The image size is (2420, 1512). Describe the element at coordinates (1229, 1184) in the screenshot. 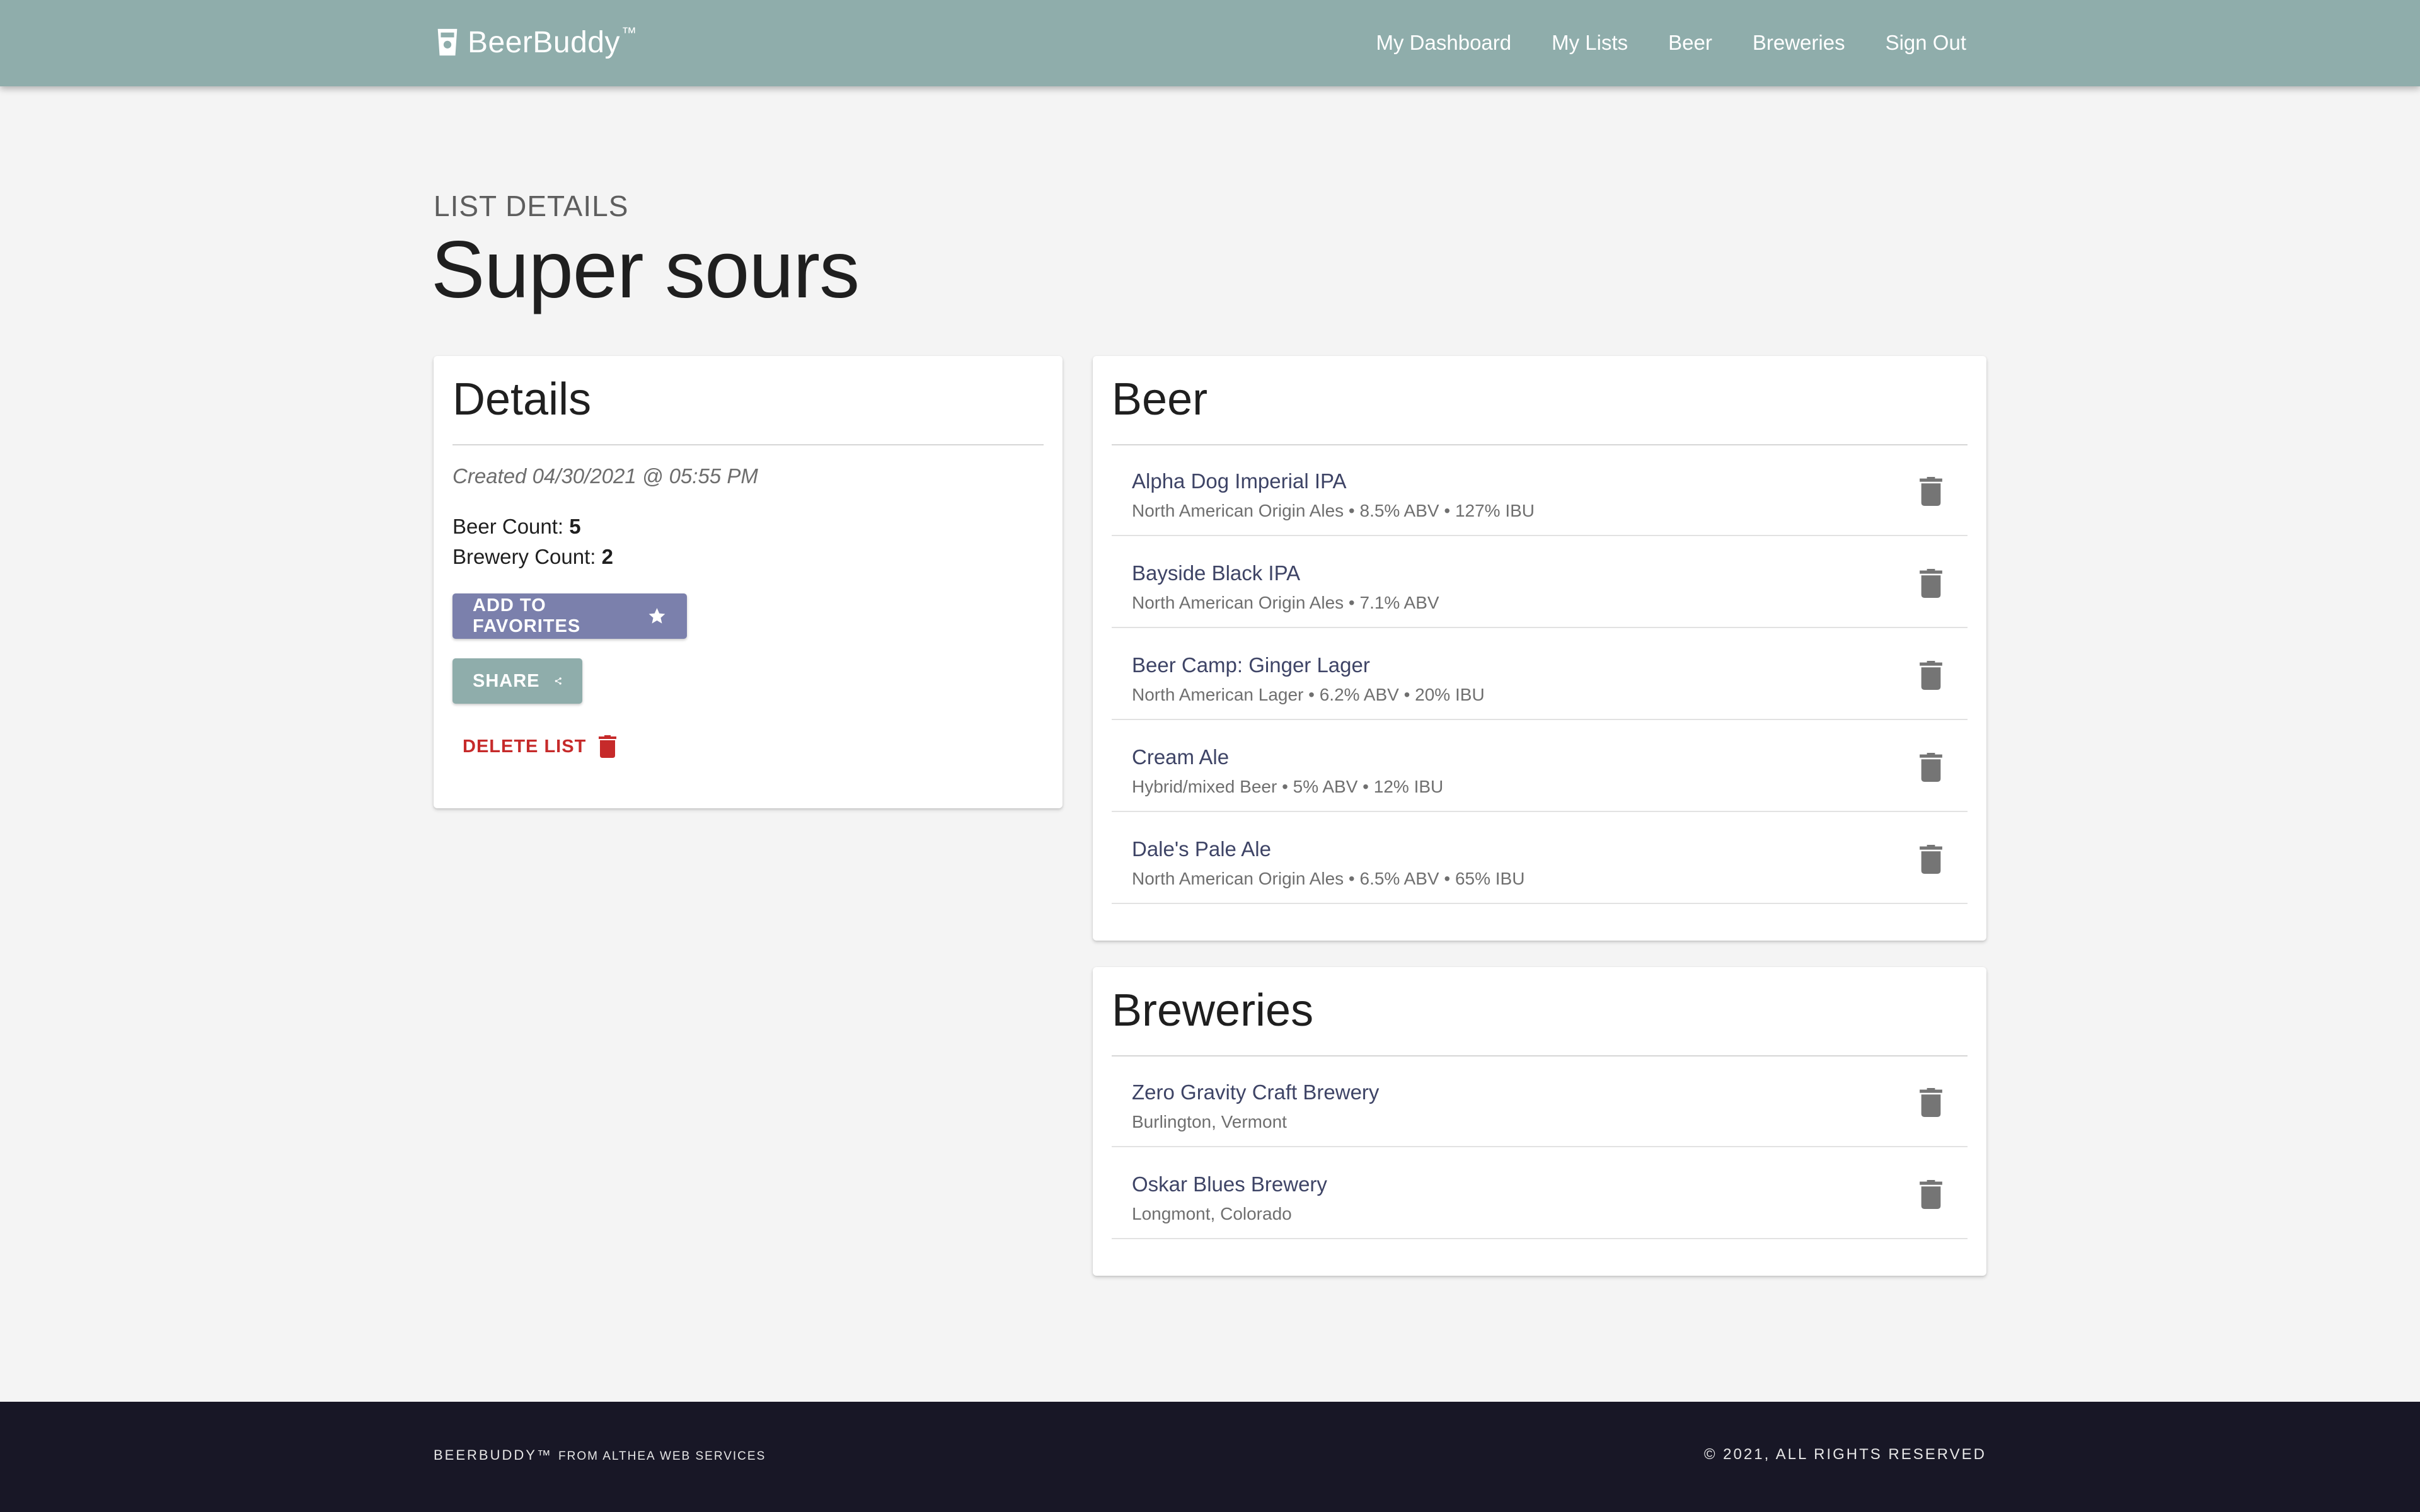

I see `brewery-name: Oskar Blues Brewery` at that location.